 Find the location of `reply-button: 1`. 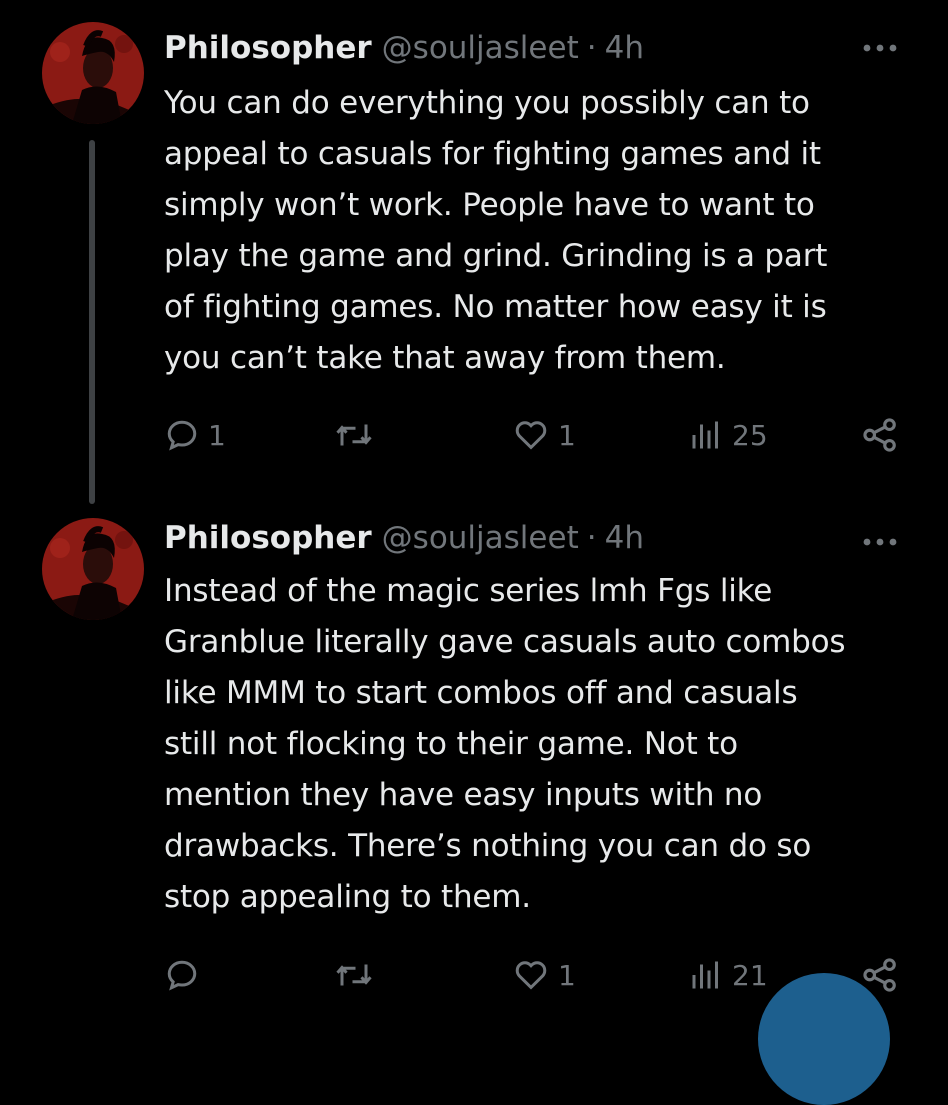

reply-button: 1 is located at coordinates (195, 435).